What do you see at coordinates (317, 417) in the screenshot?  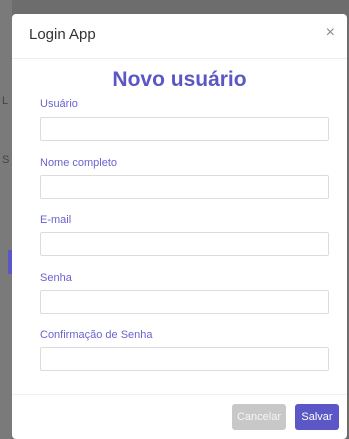 I see `save-button: Salvar` at bounding box center [317, 417].